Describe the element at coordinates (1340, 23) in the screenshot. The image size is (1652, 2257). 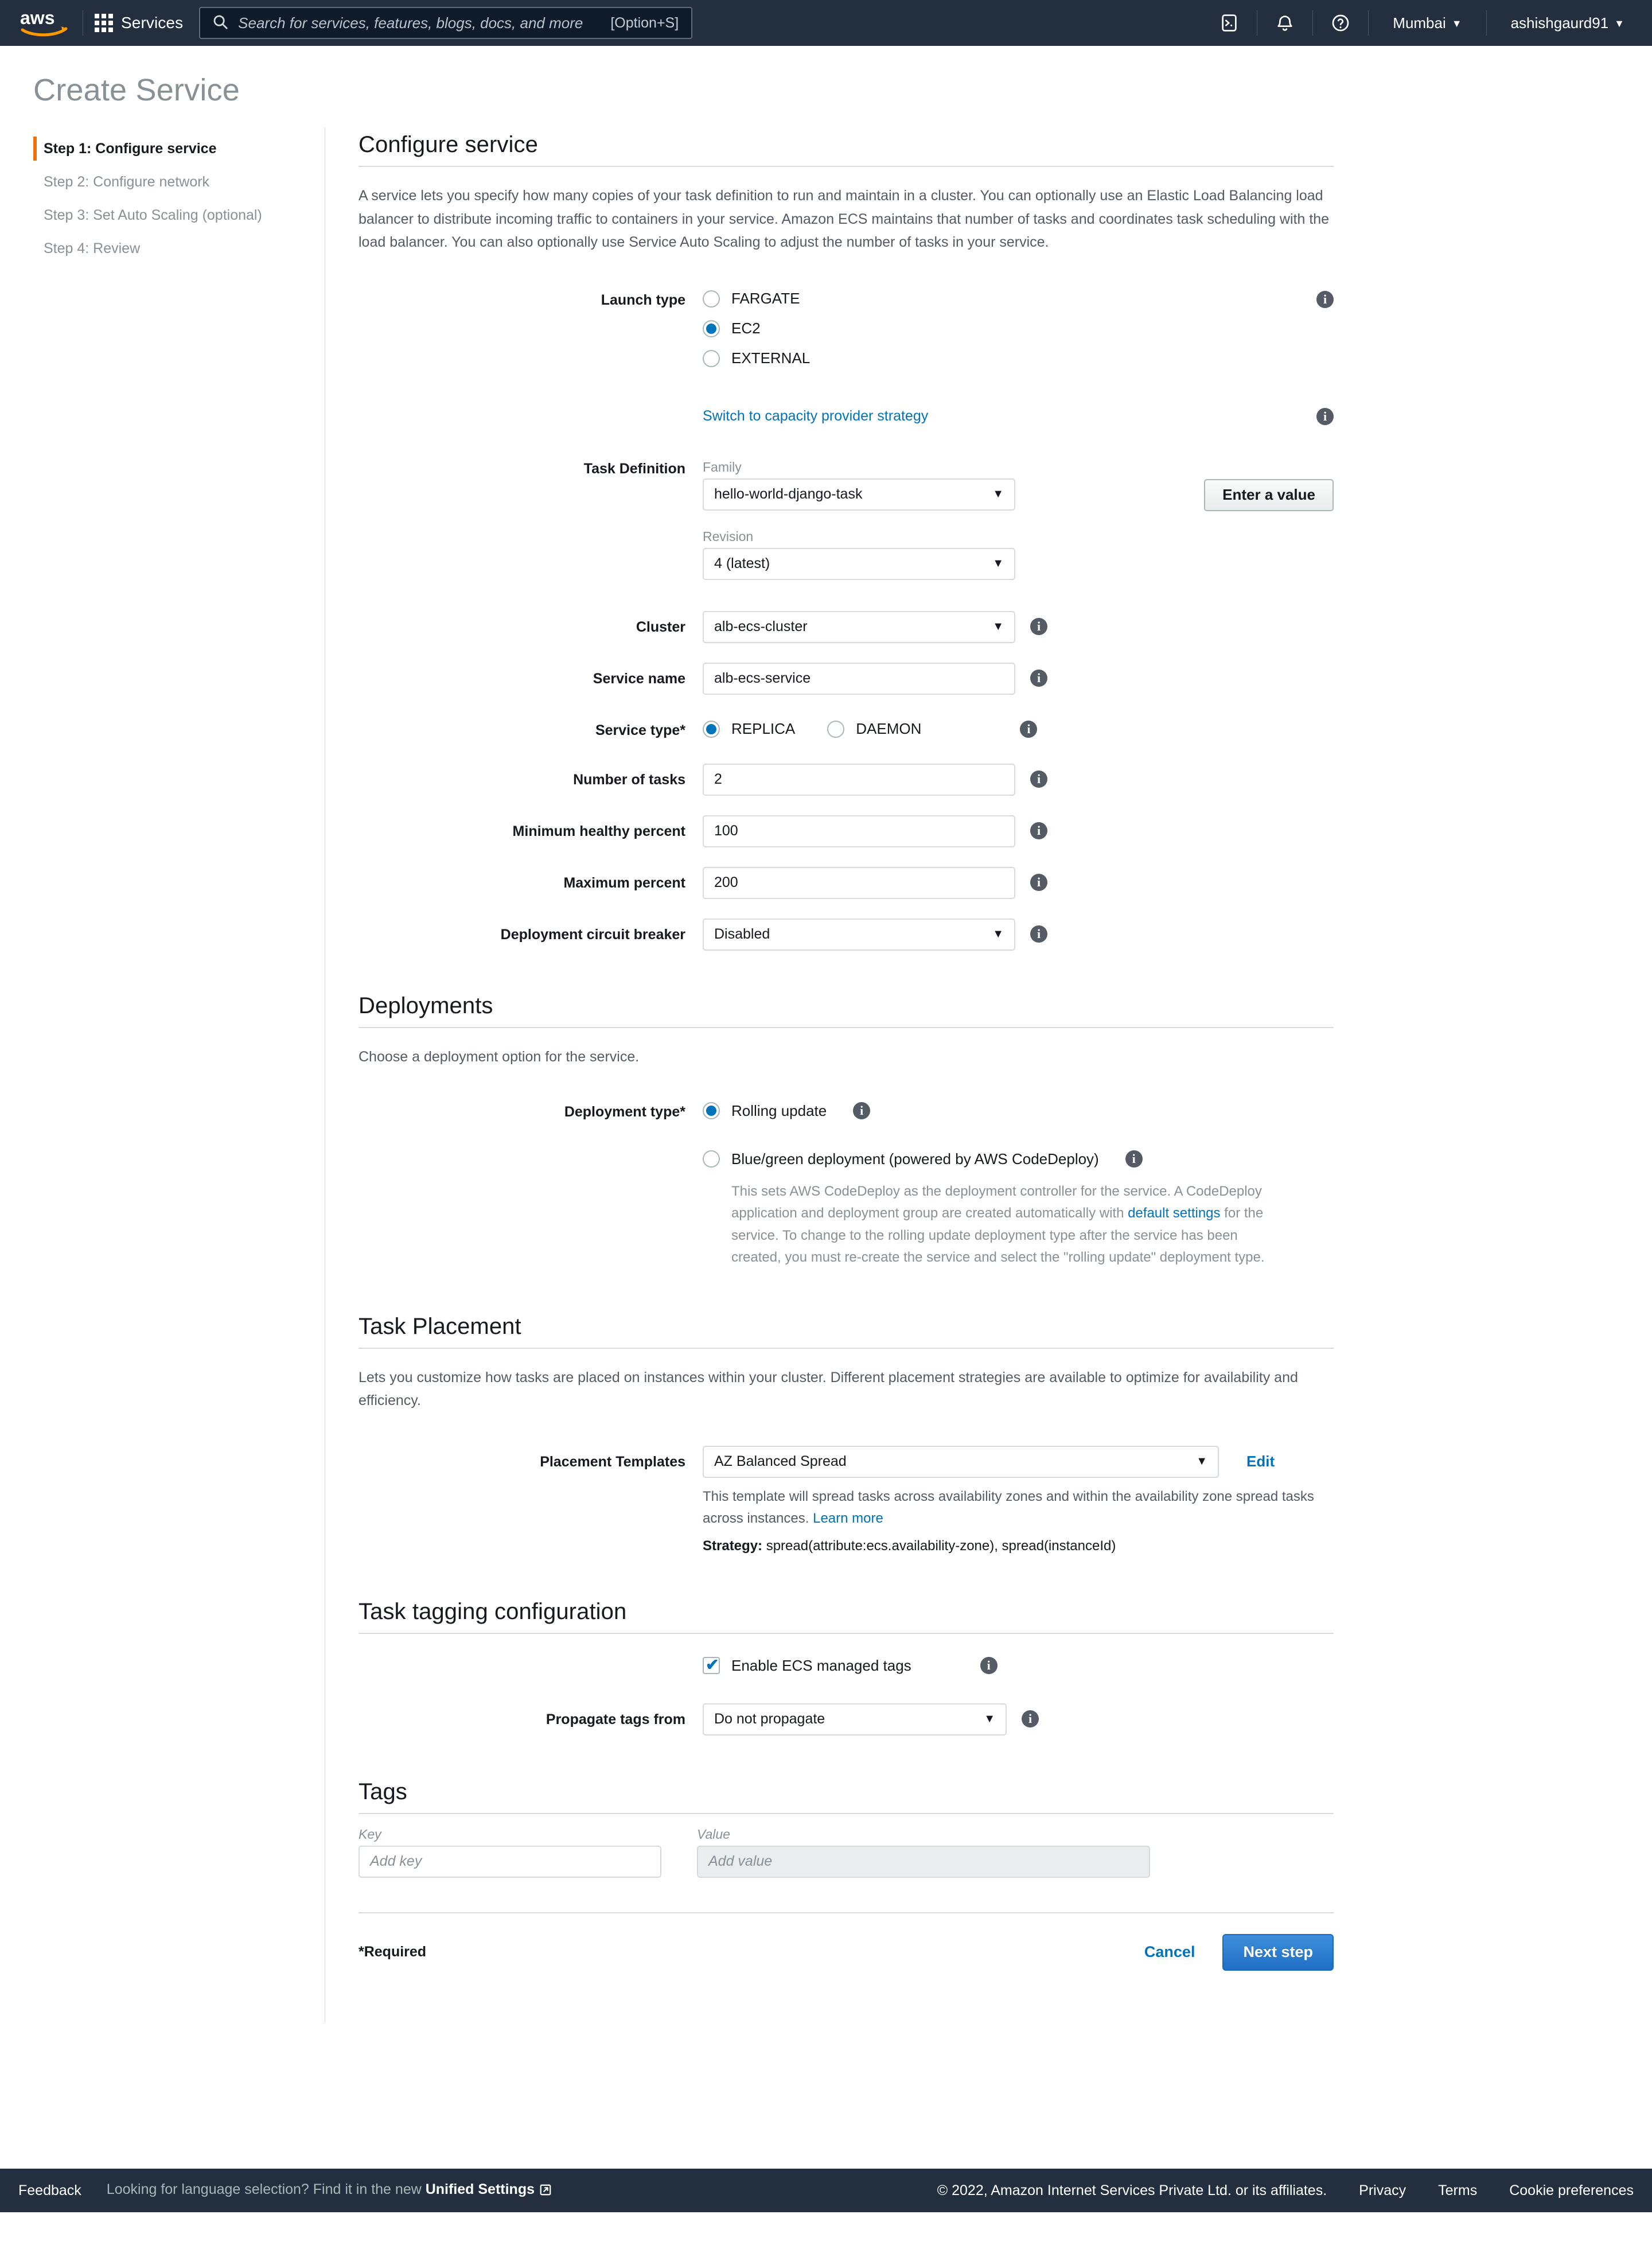
I see `help-icon` at that location.